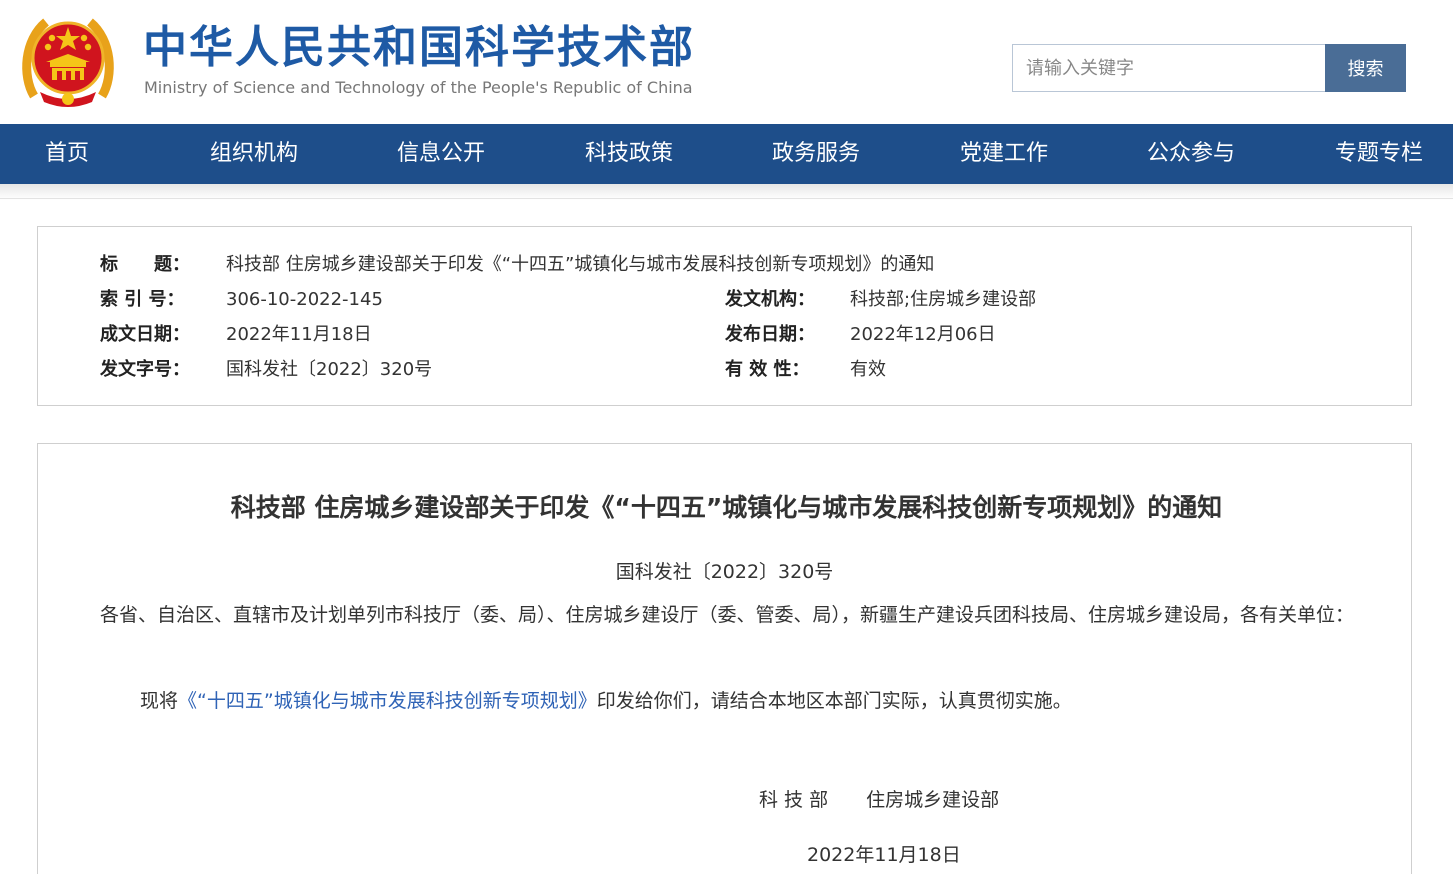 The width and height of the screenshot is (1453, 874). Describe the element at coordinates (794, 800) in the screenshot. I see `signer-most: 科 技 部` at that location.